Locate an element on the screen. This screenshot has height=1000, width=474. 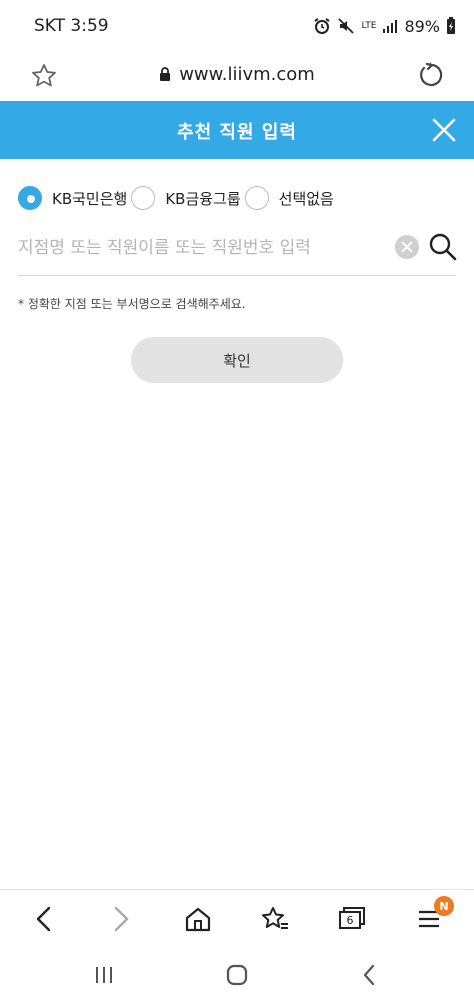
bookmarks-star-icon is located at coordinates (275, 918).